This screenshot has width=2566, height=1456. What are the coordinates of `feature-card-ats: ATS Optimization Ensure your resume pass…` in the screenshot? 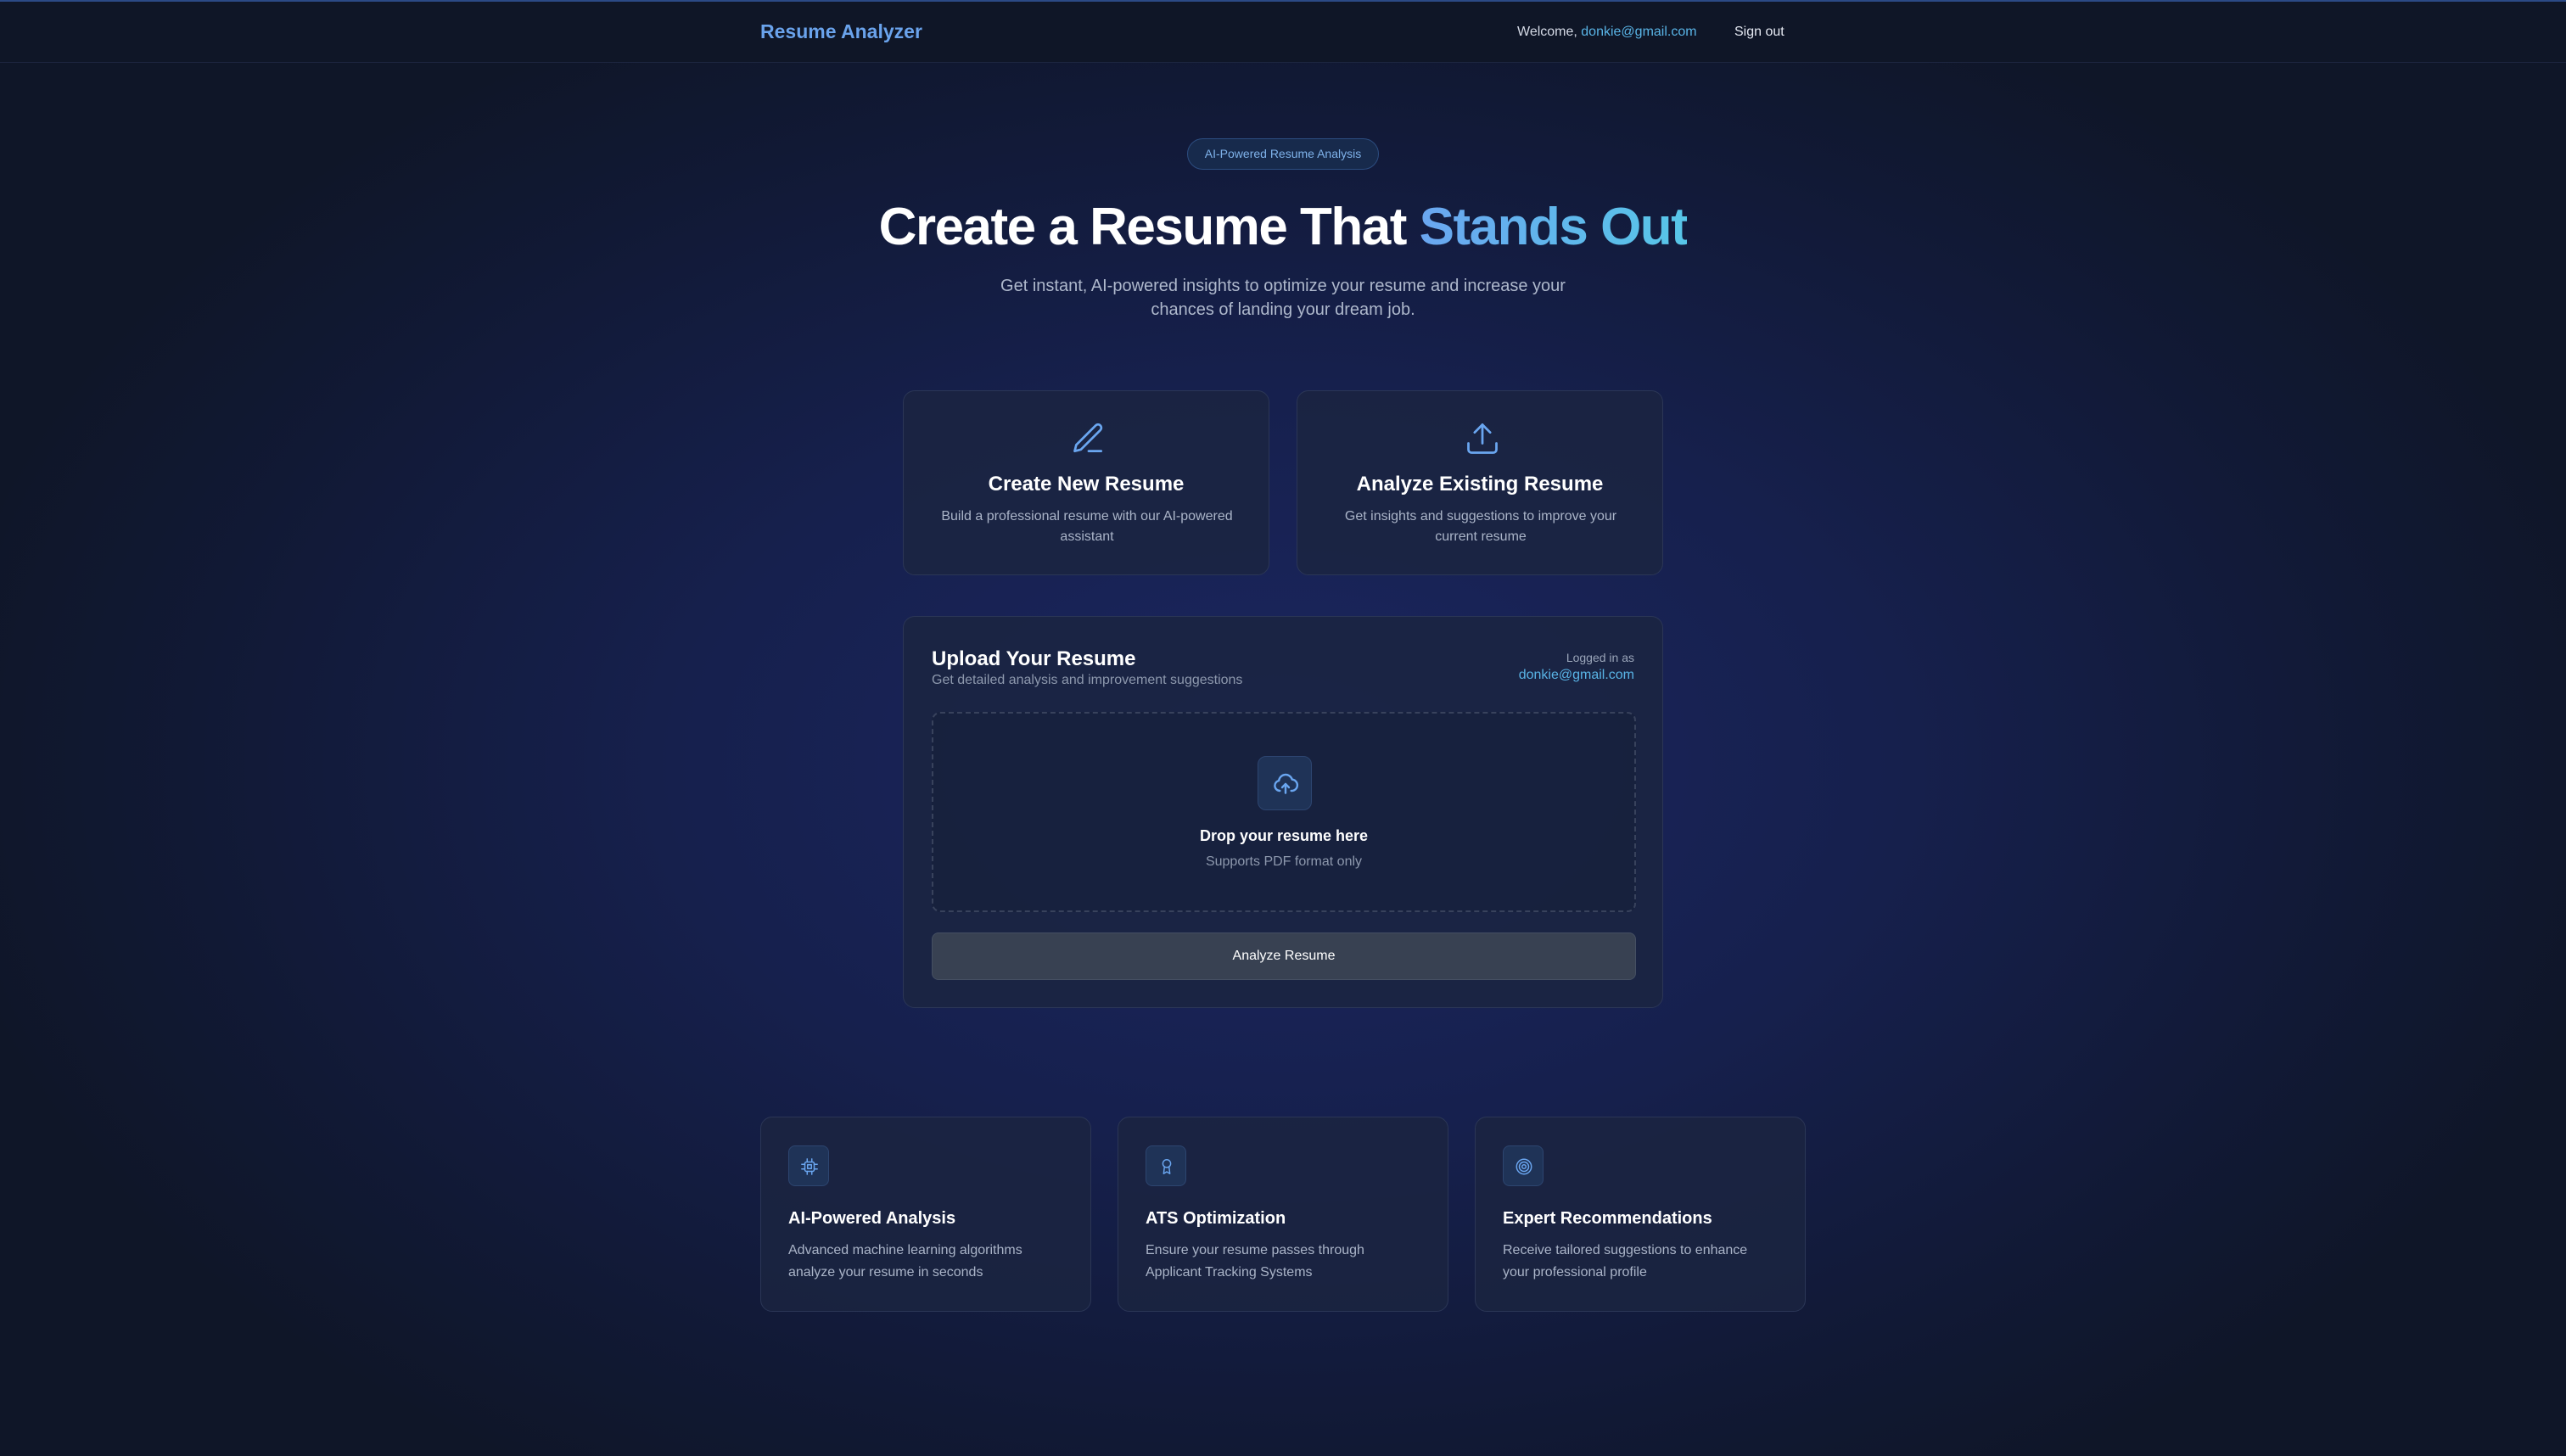 It's located at (1283, 1214).